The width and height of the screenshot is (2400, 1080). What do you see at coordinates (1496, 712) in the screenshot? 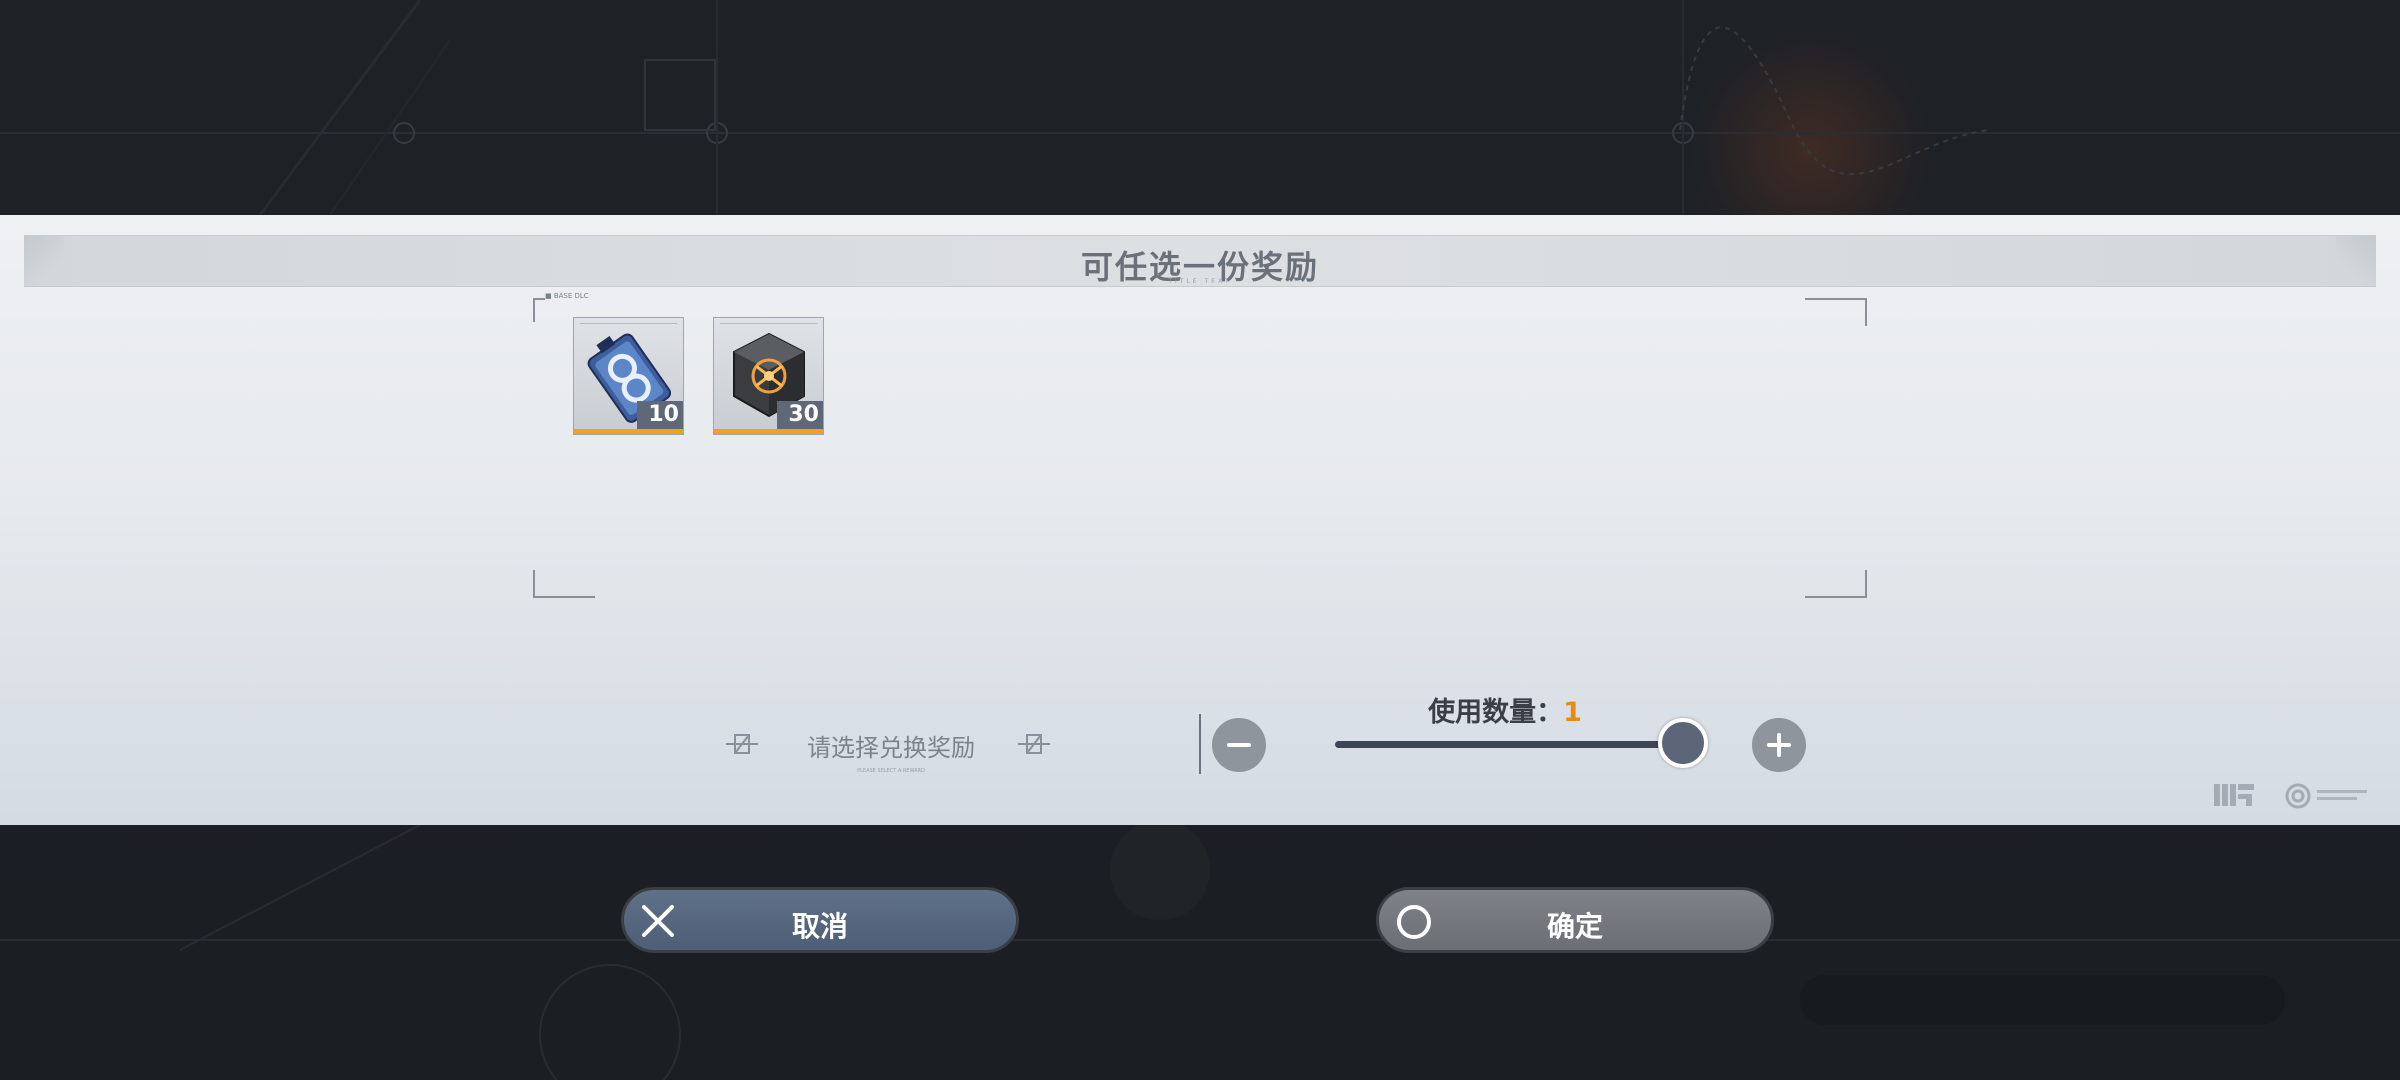
I see `quantity-label-text: 使用数量：` at bounding box center [1496, 712].